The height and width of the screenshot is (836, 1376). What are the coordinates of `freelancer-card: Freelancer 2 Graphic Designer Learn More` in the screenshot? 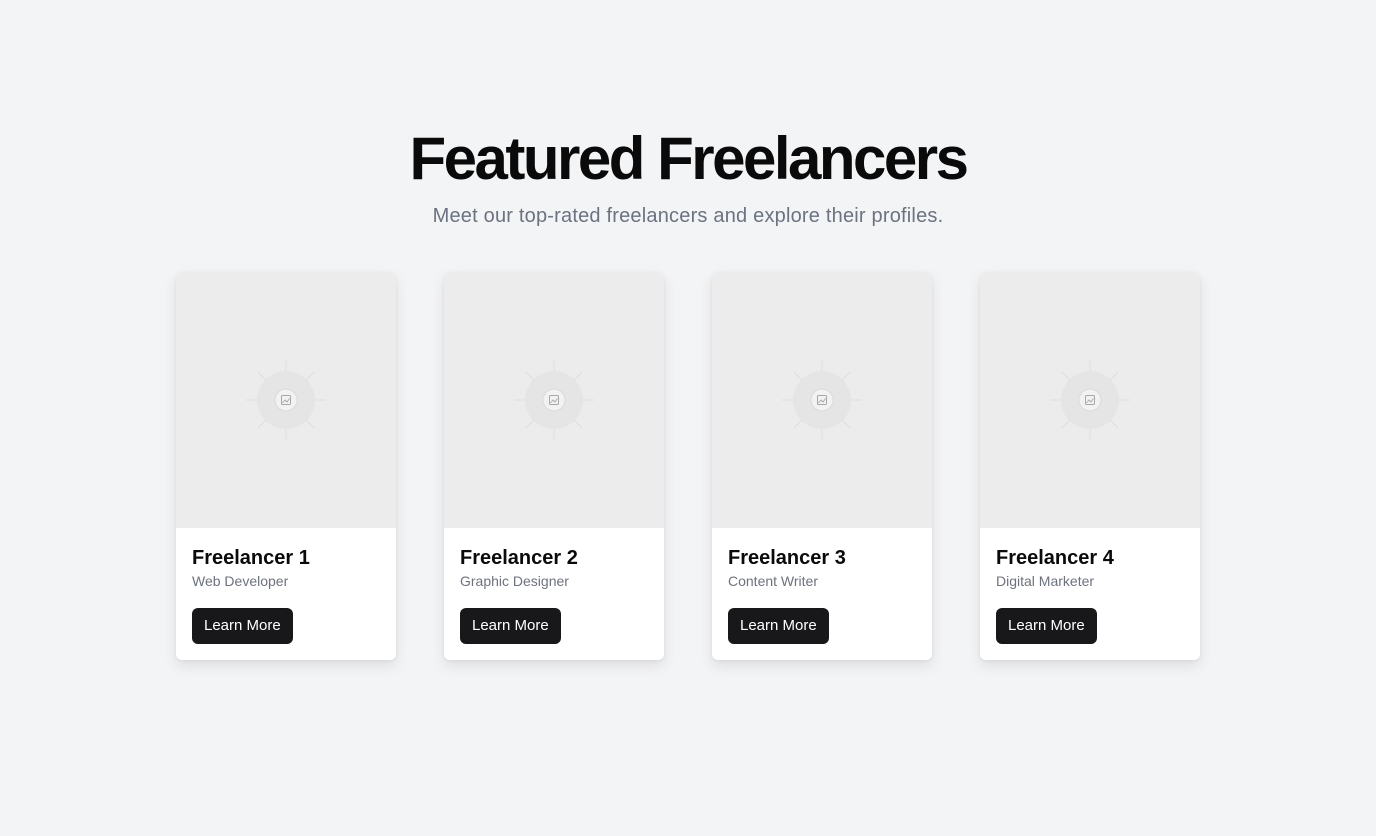 It's located at (554, 466).